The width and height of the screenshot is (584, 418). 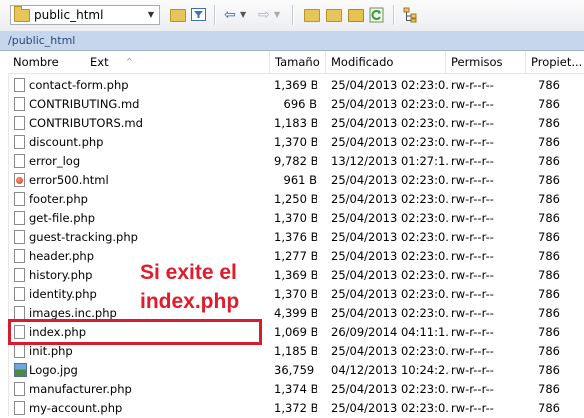 I want to click on file-size: 1,370 B, so click(x=295, y=218).